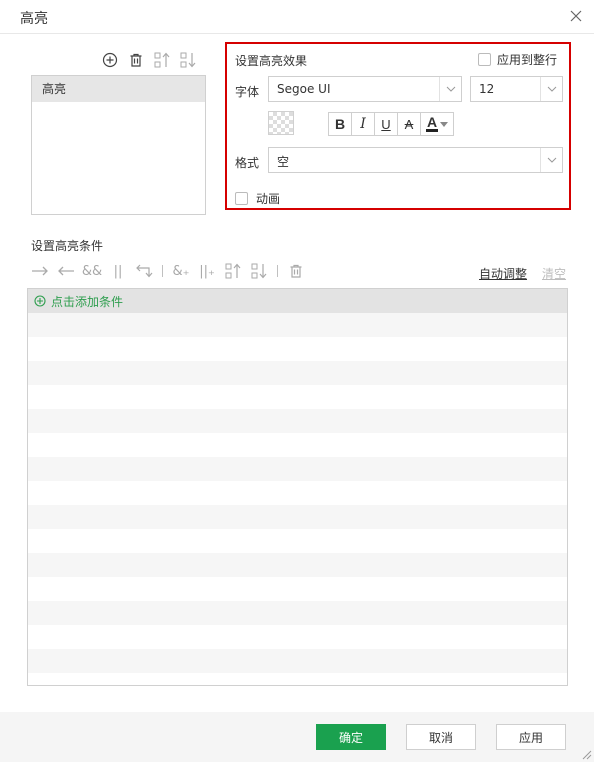 This screenshot has width=594, height=762. I want to click on font-family-select: Segoe UI, so click(365, 89).